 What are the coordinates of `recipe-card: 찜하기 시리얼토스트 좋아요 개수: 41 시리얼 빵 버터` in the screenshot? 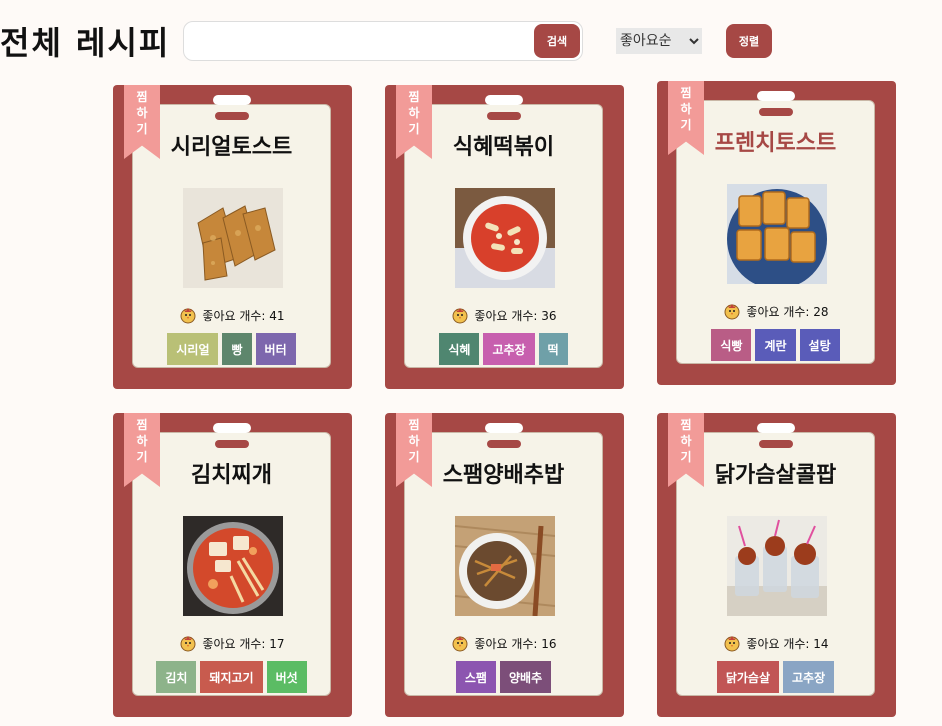 It's located at (232, 237).